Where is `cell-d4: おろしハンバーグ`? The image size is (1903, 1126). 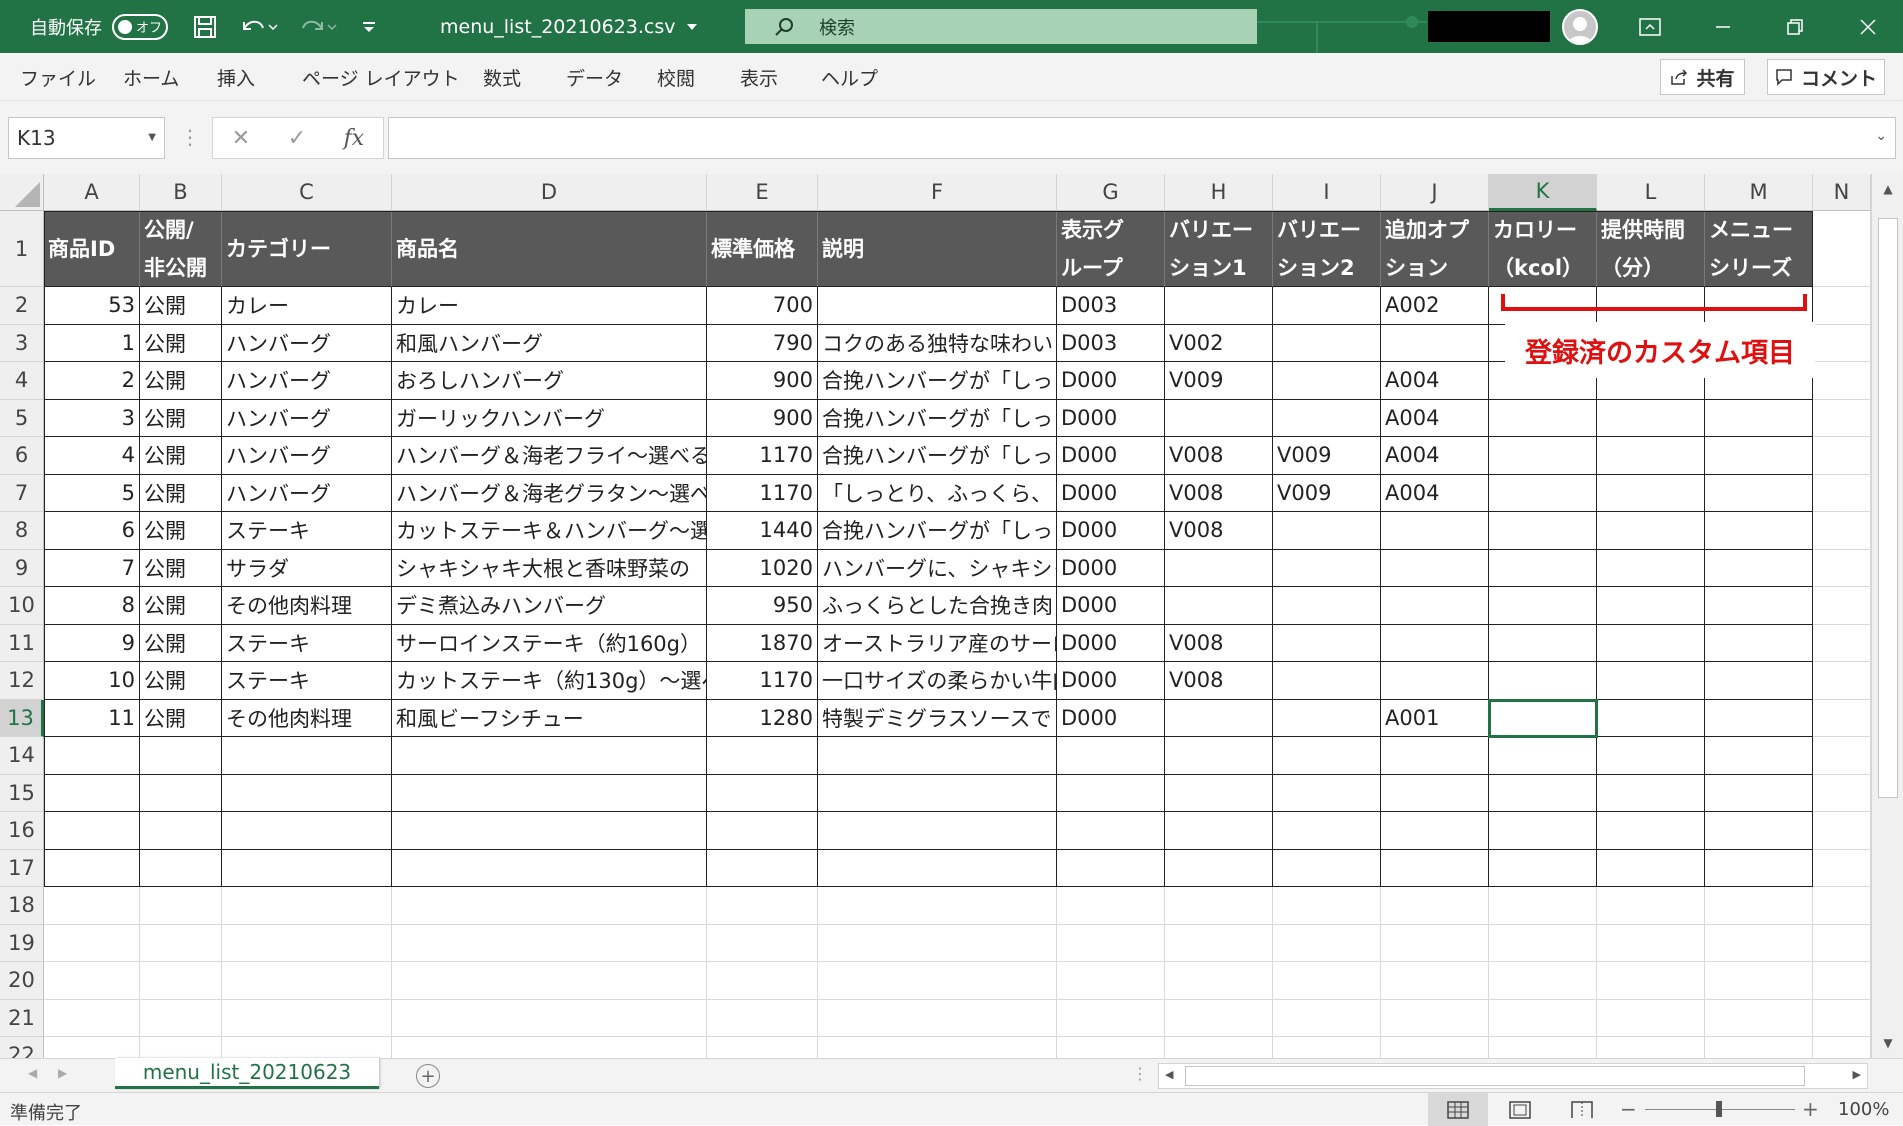 cell-d4: おろしハンバーグ is located at coordinates (549, 381).